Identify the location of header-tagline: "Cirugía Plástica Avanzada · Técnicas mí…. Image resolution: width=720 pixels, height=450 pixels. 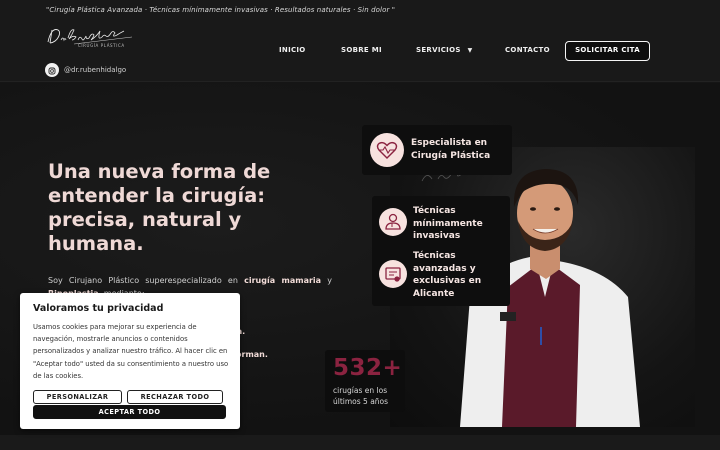
(221, 10).